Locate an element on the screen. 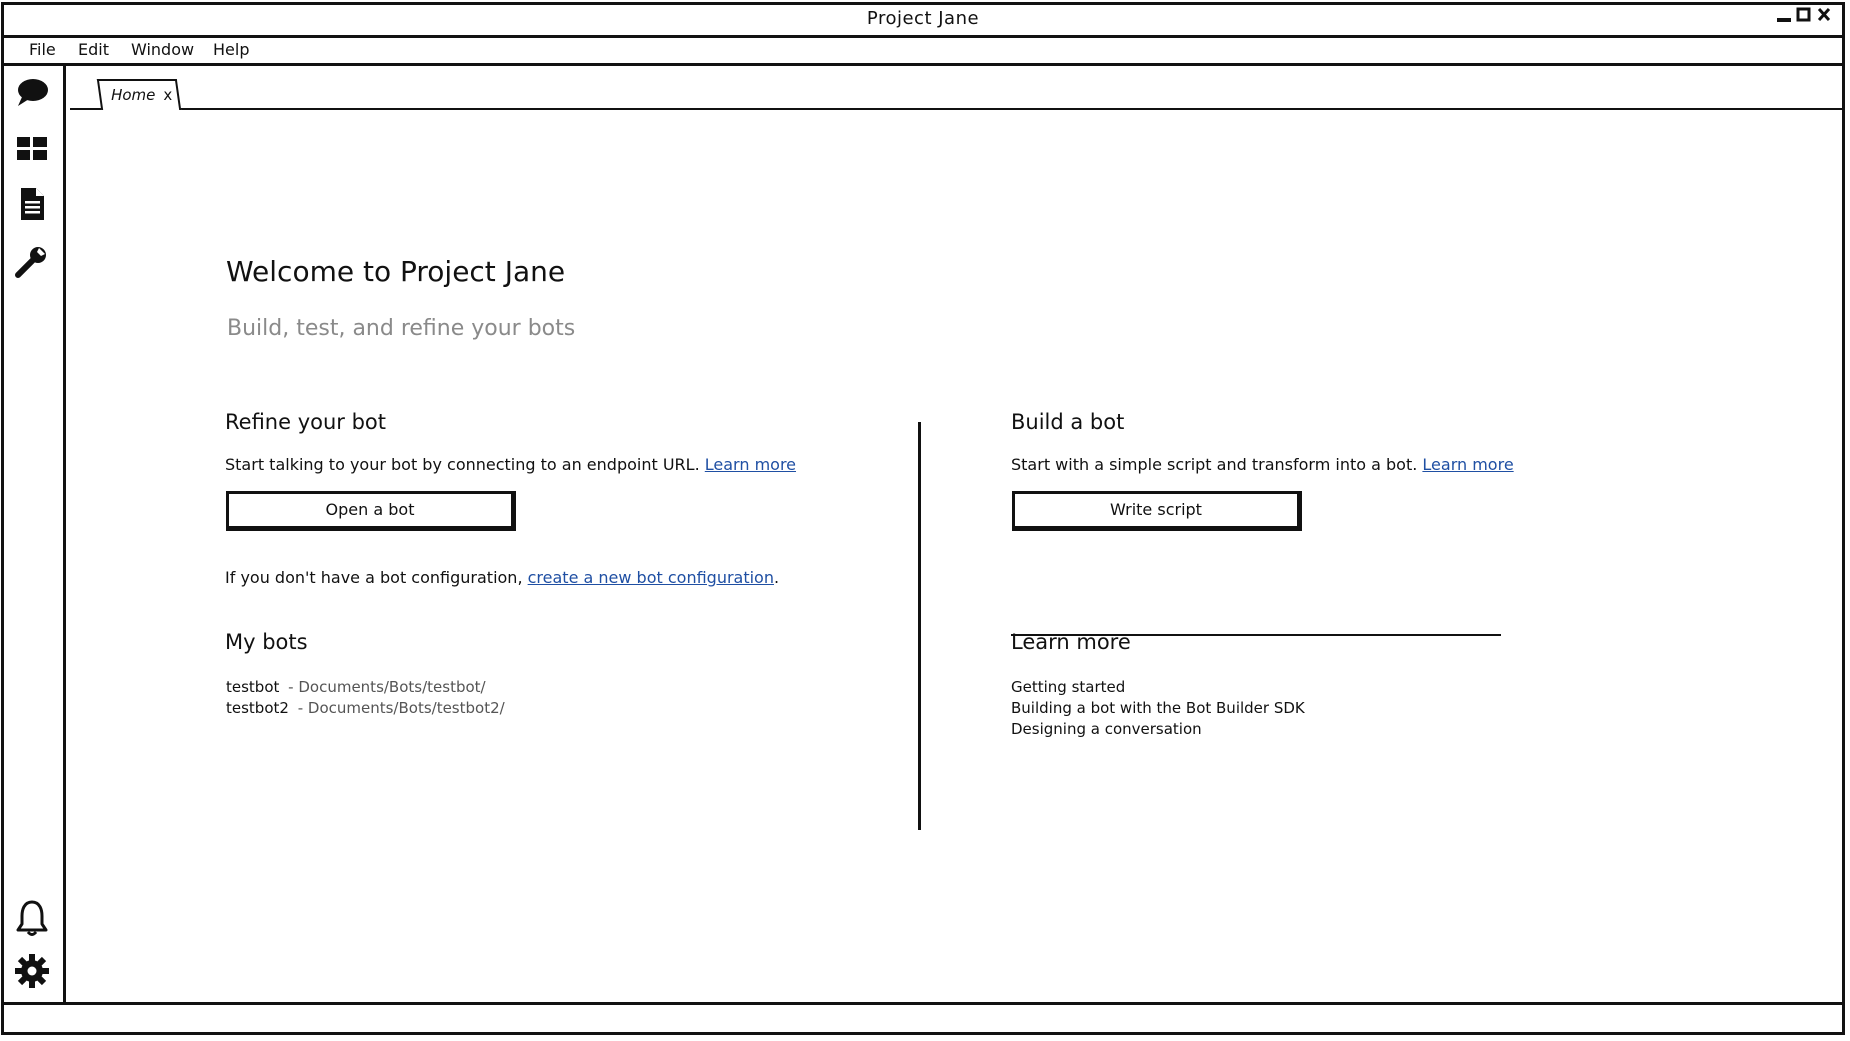  bot-list-item: testbot - Documents/Bots/testbot/ is located at coordinates (356, 687).